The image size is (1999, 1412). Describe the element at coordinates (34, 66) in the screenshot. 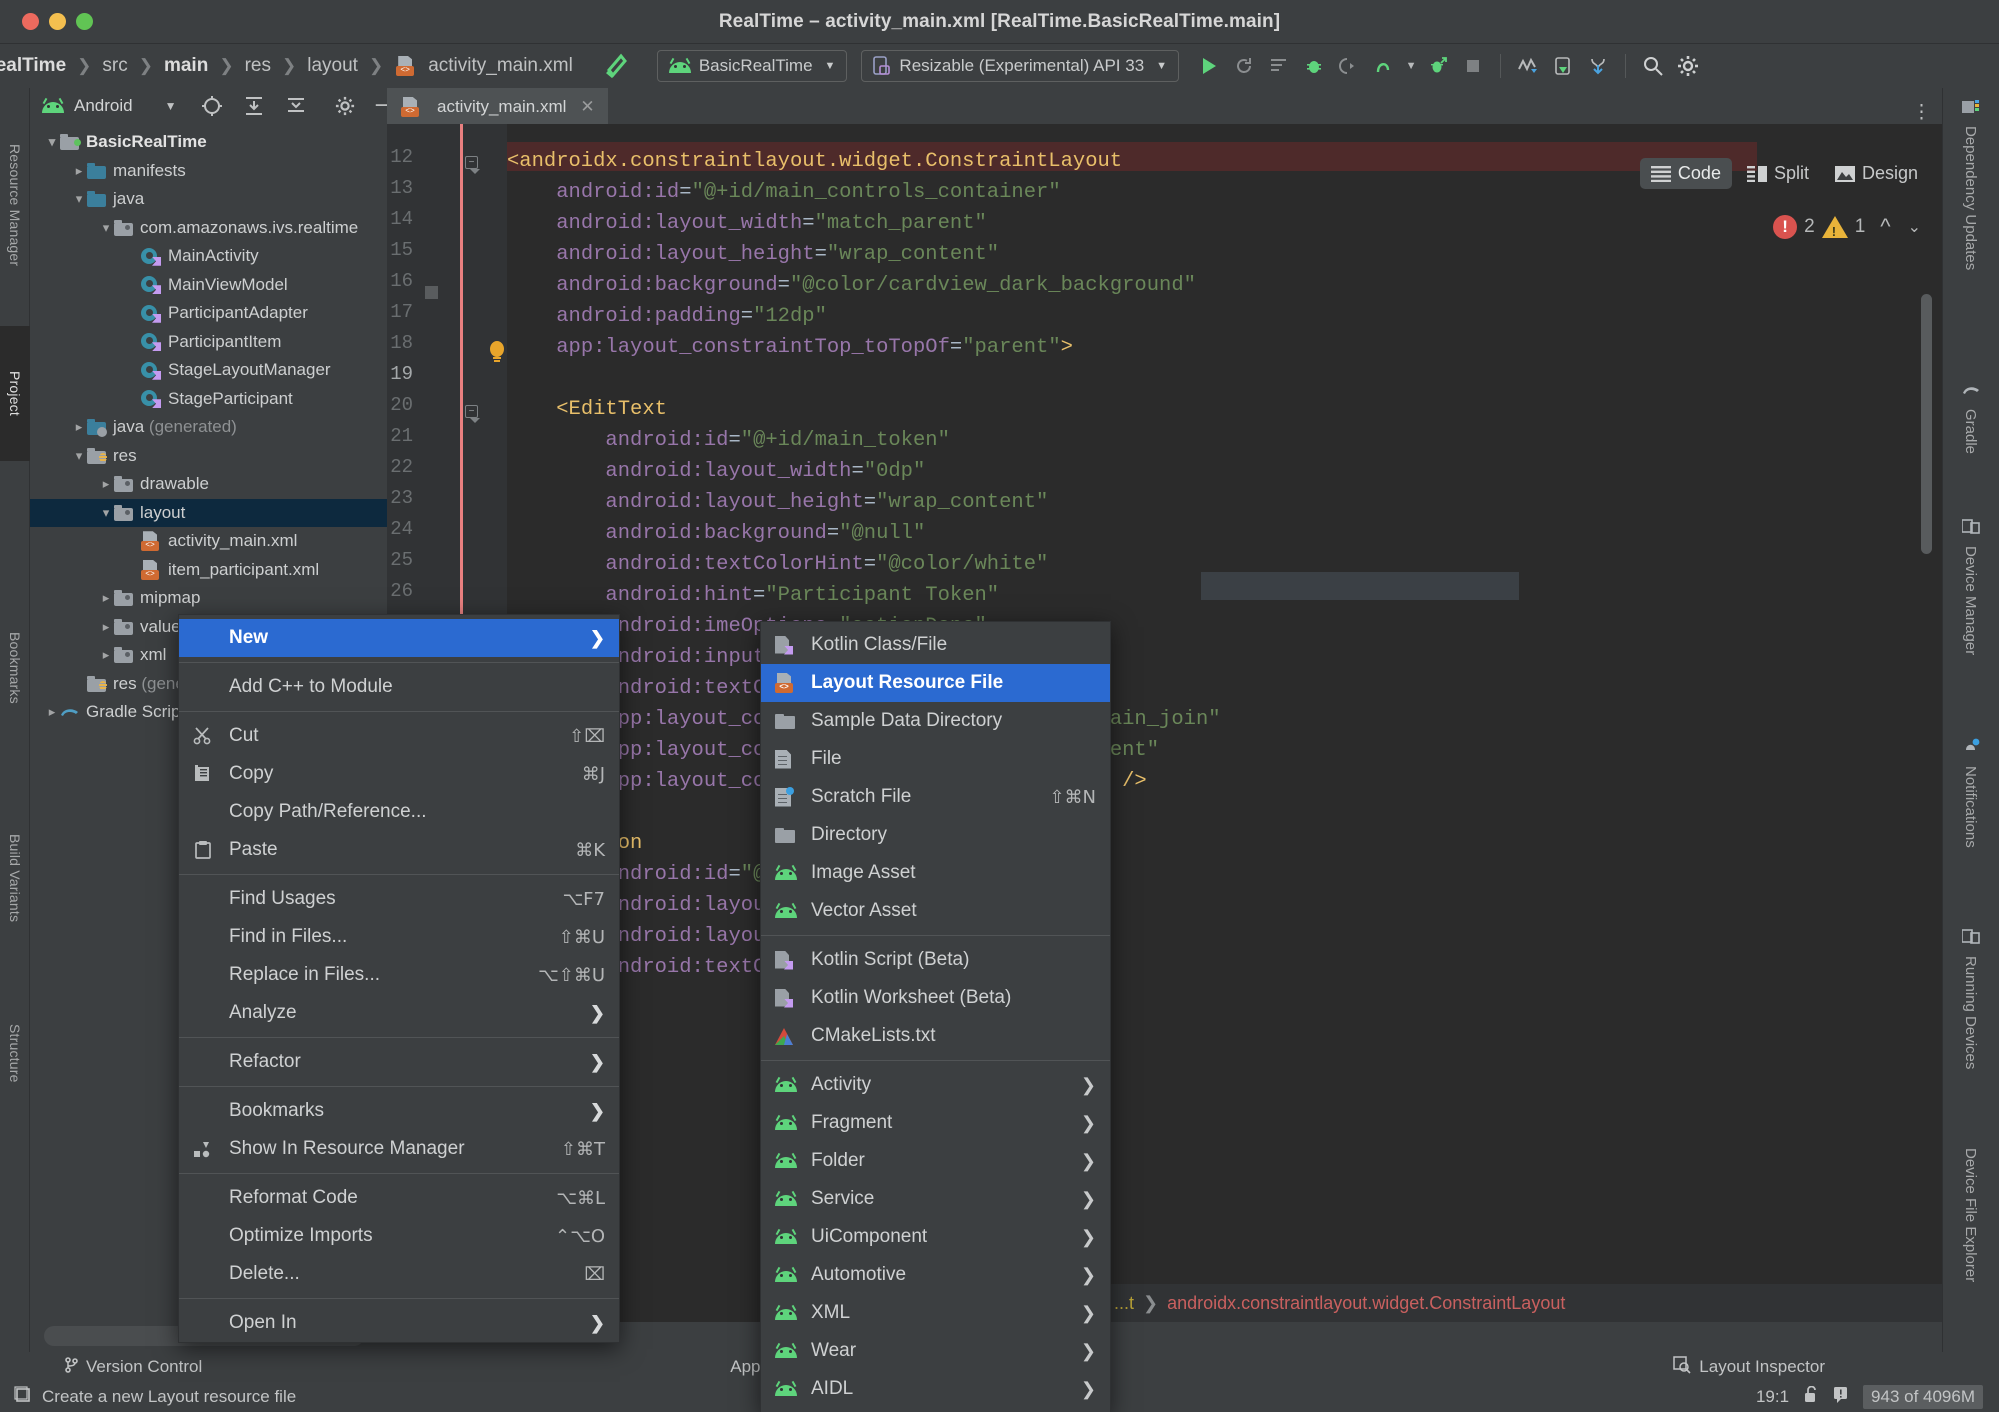

I see `breadcrumb-item-0: RealTime` at that location.